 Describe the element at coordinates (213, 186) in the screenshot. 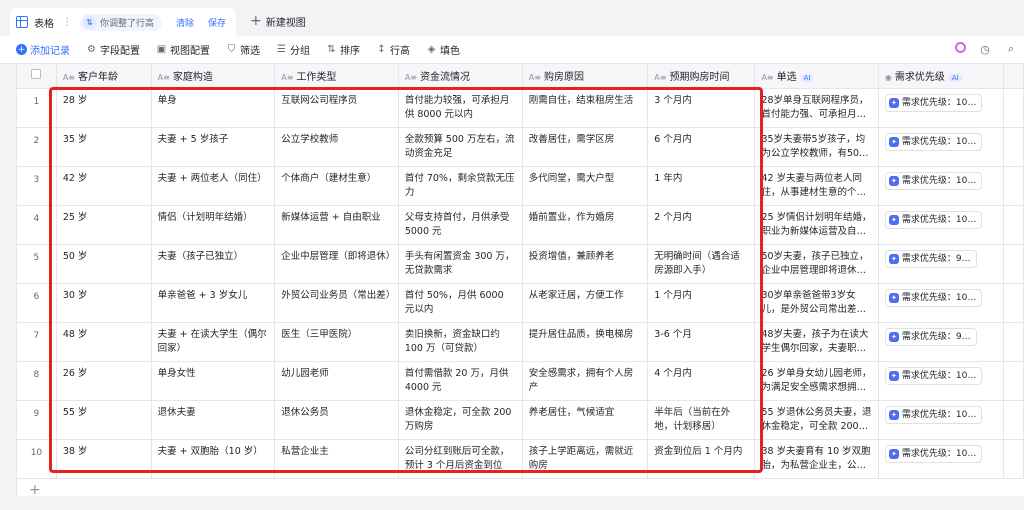

I see `cell-family: 夫妻 + 两位老人（同住）` at that location.